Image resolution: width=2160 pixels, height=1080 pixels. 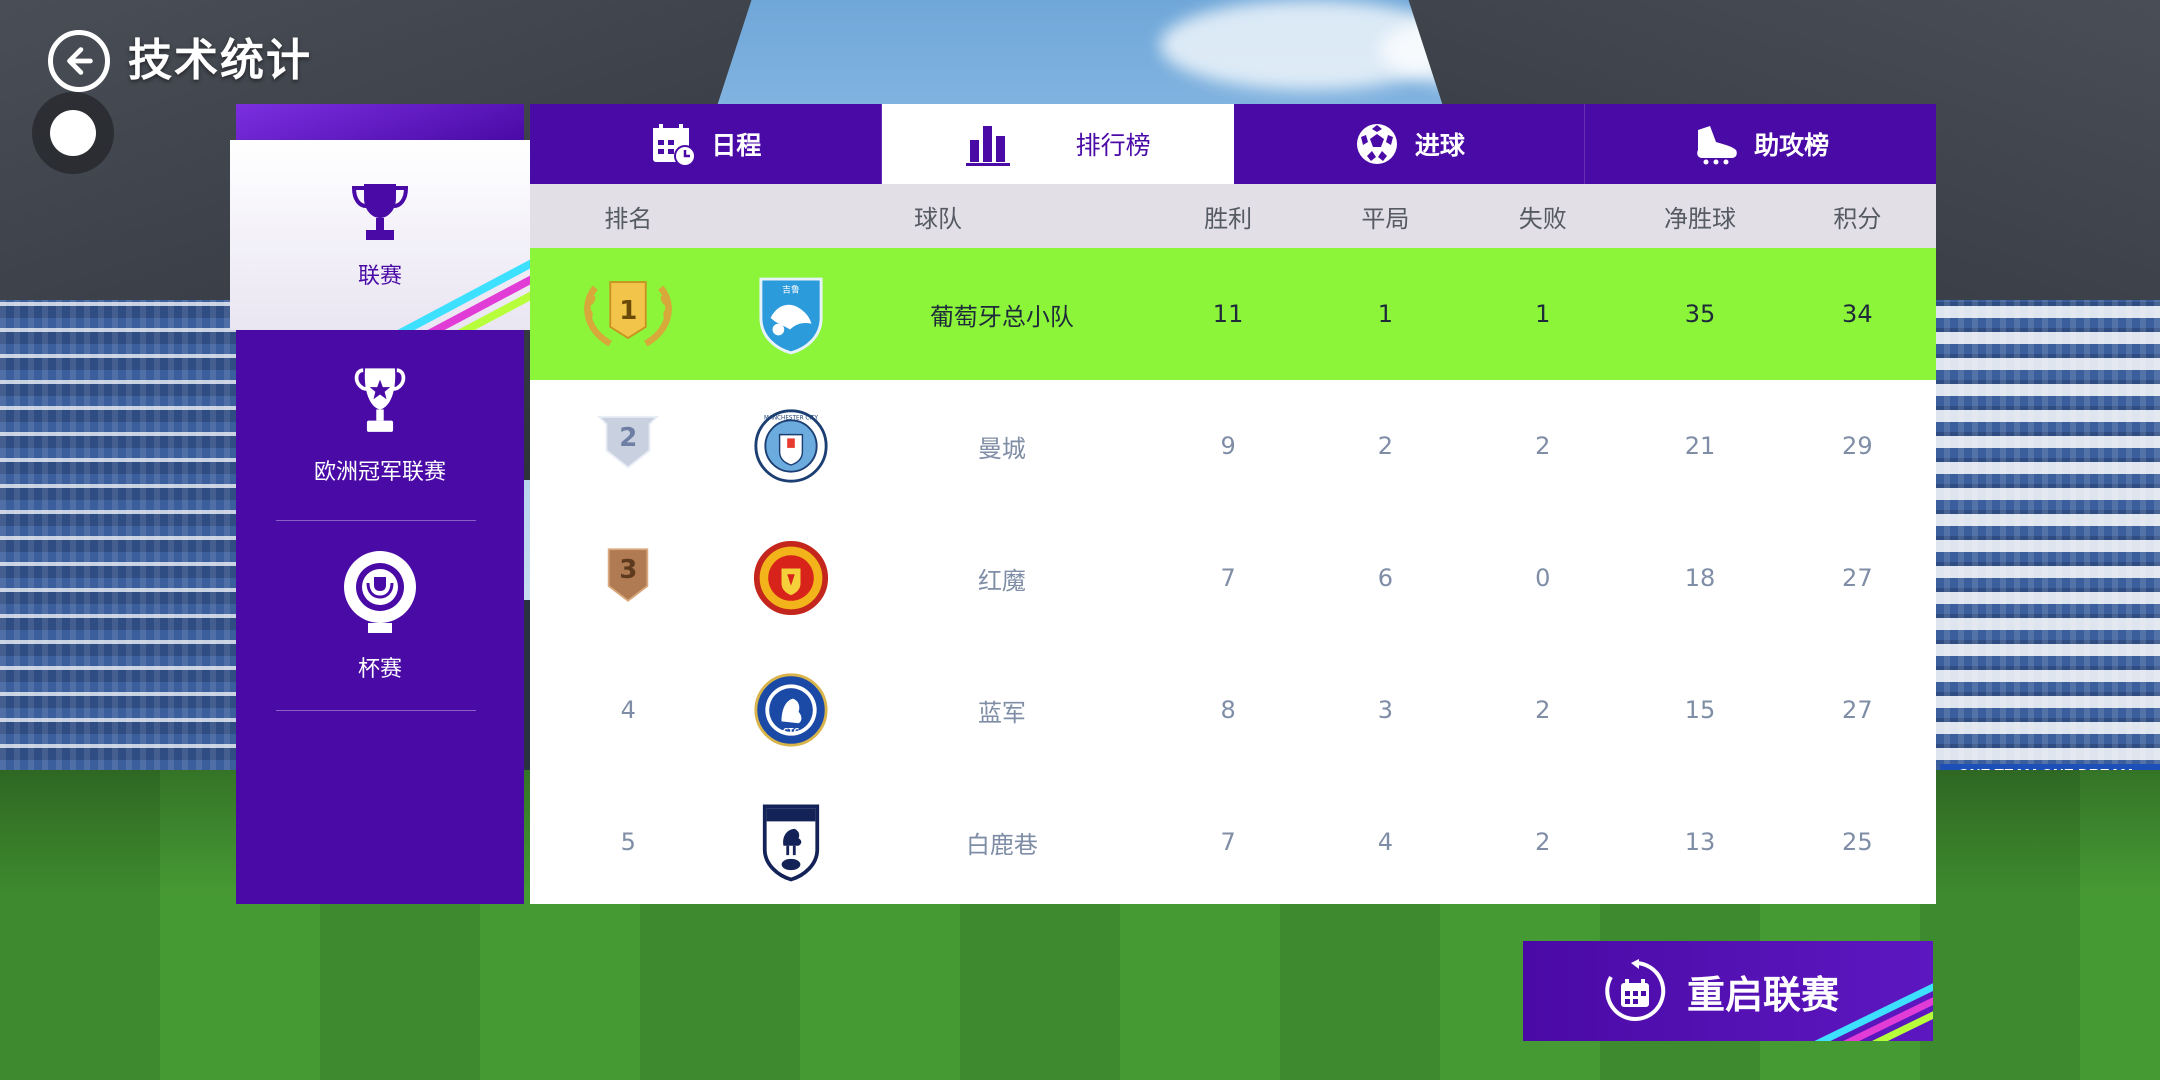 I want to click on sidebar-item-league: 联赛, so click(x=380, y=235).